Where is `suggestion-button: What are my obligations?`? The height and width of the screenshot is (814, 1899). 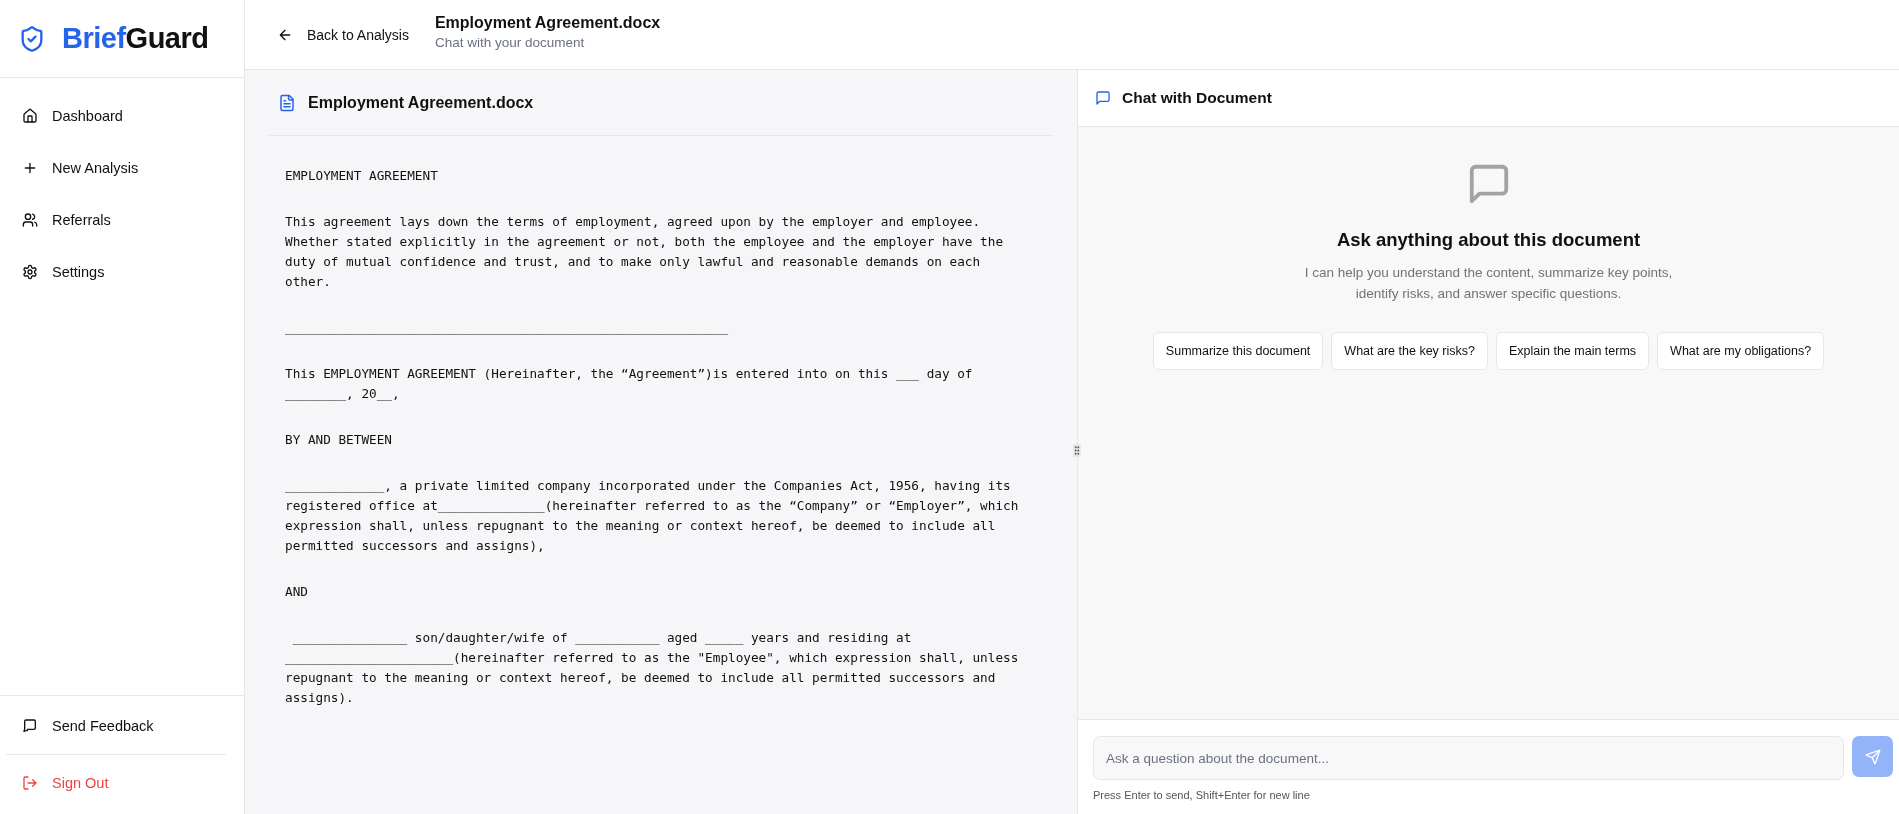
suggestion-button: What are my obligations? is located at coordinates (1741, 351).